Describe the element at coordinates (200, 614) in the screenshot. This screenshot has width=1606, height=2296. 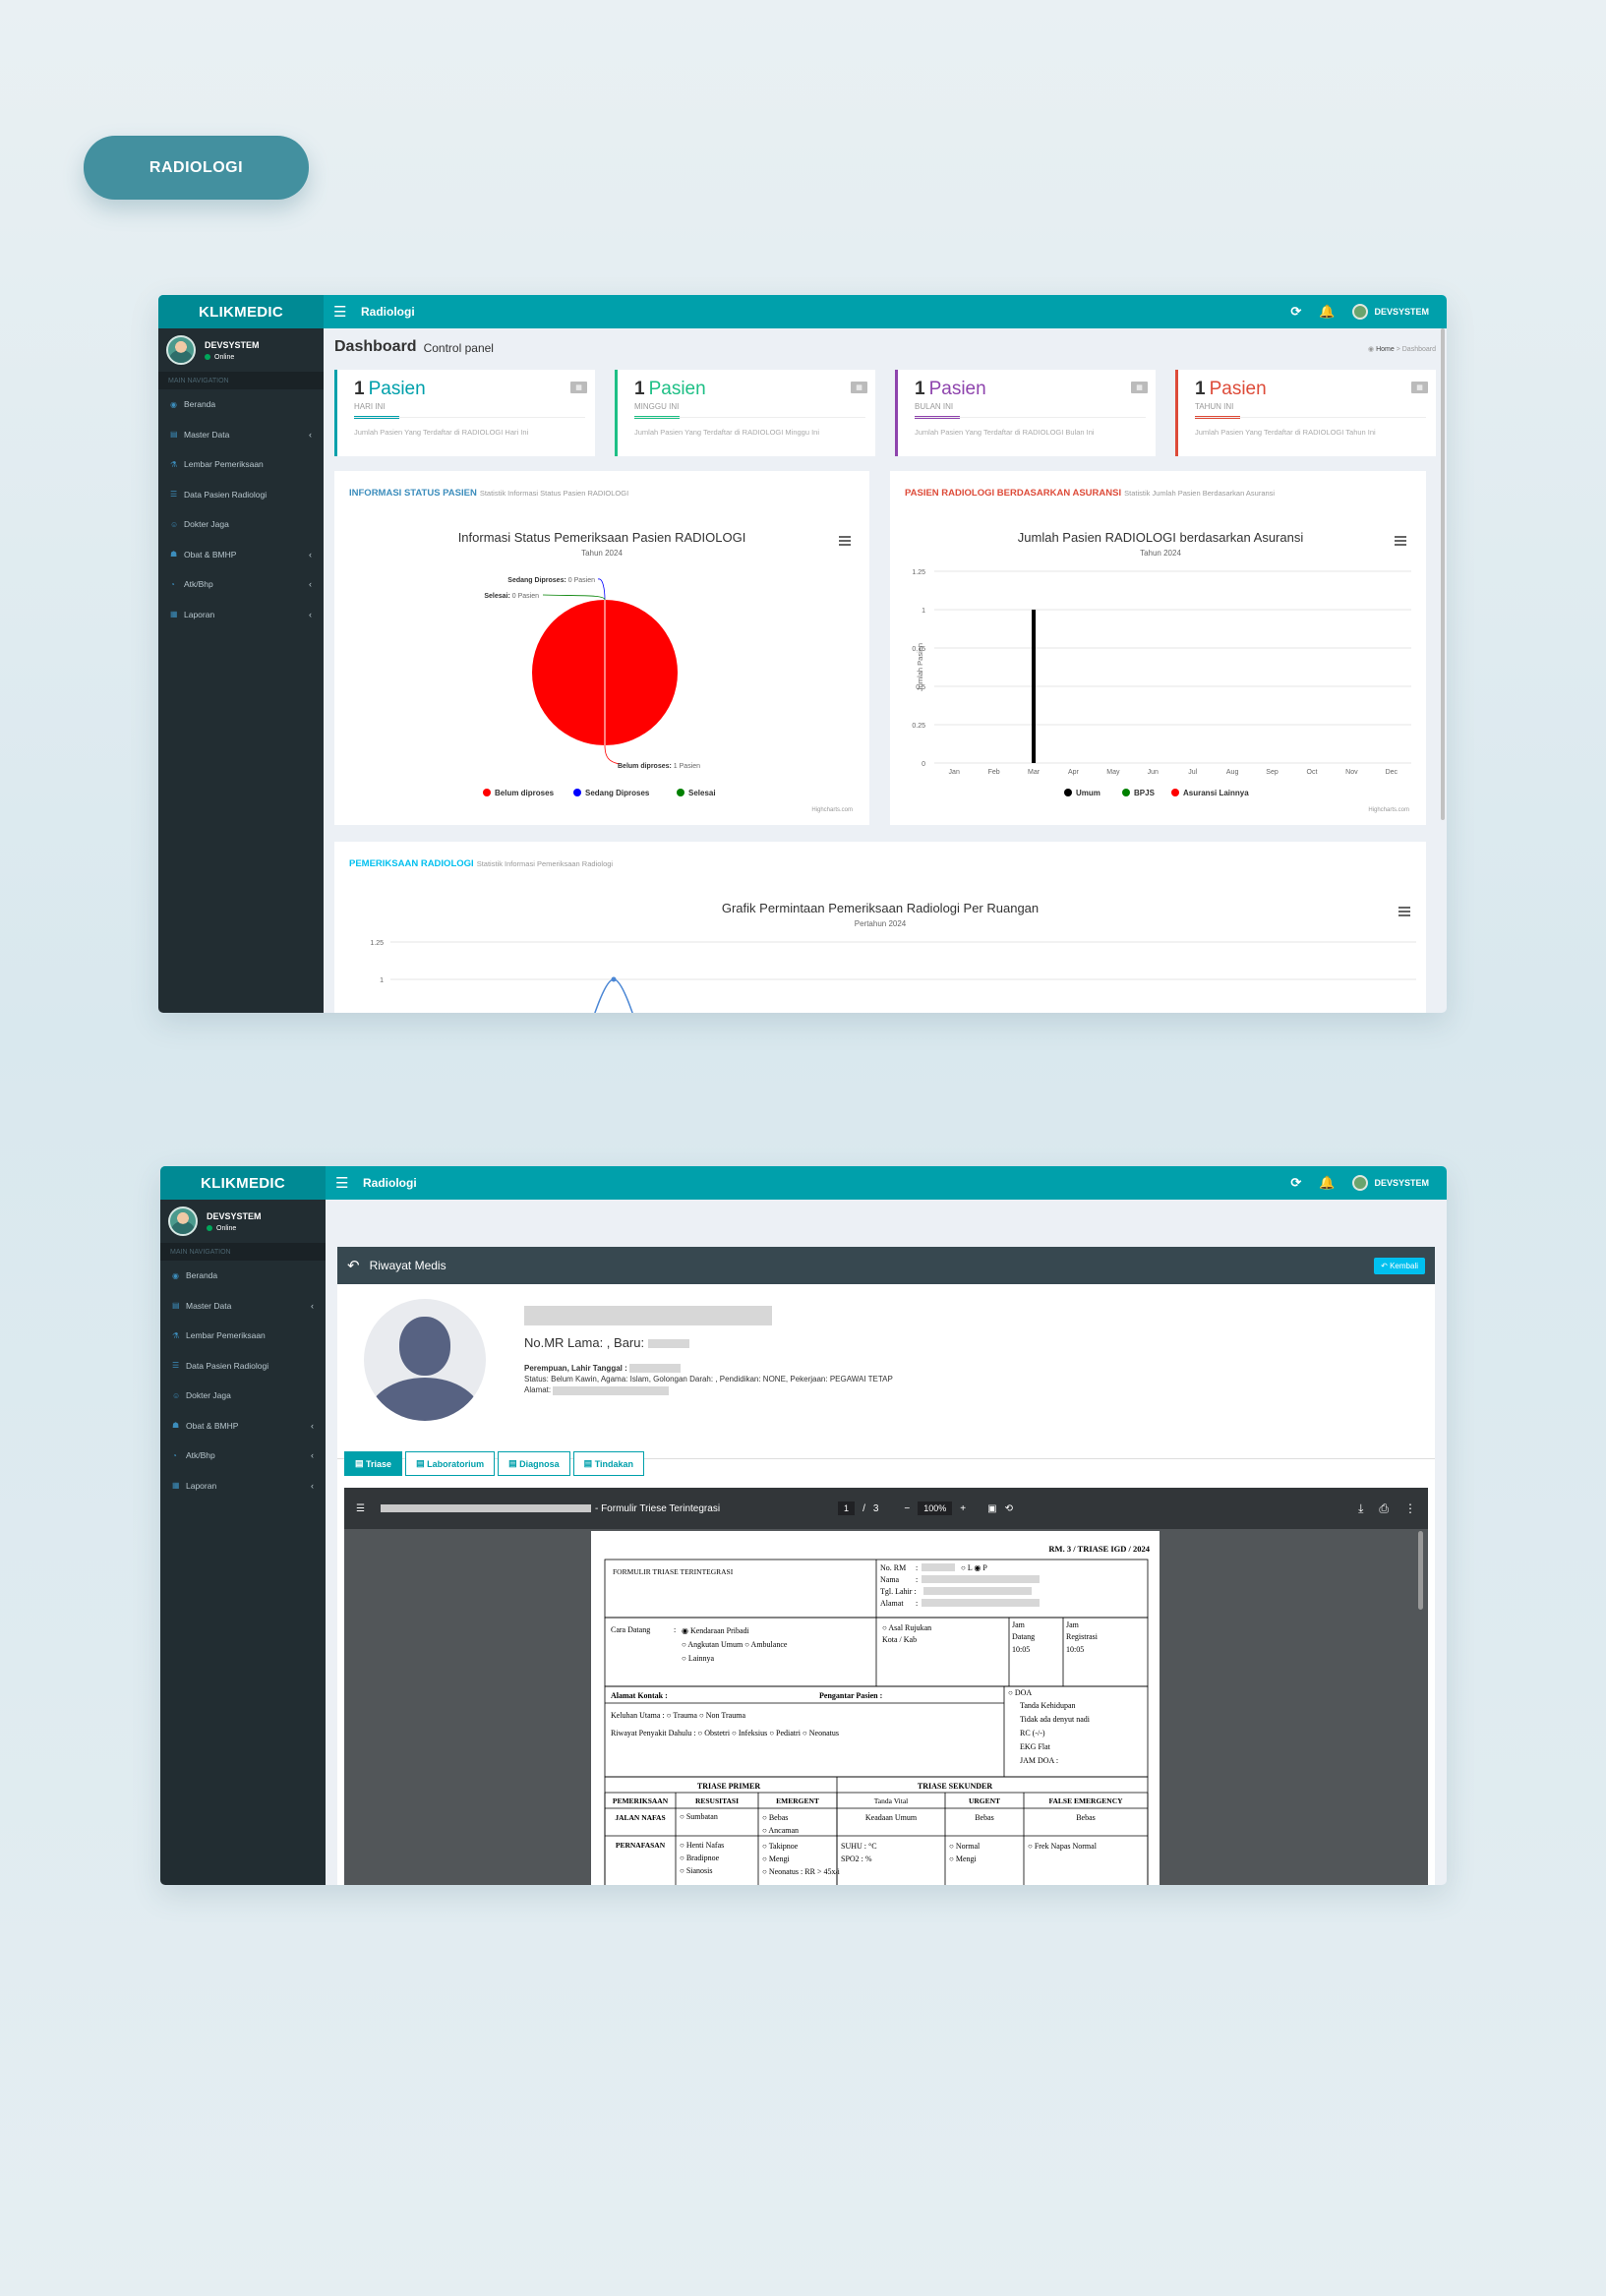
I see `sidebar-item-label: Laporan` at that location.